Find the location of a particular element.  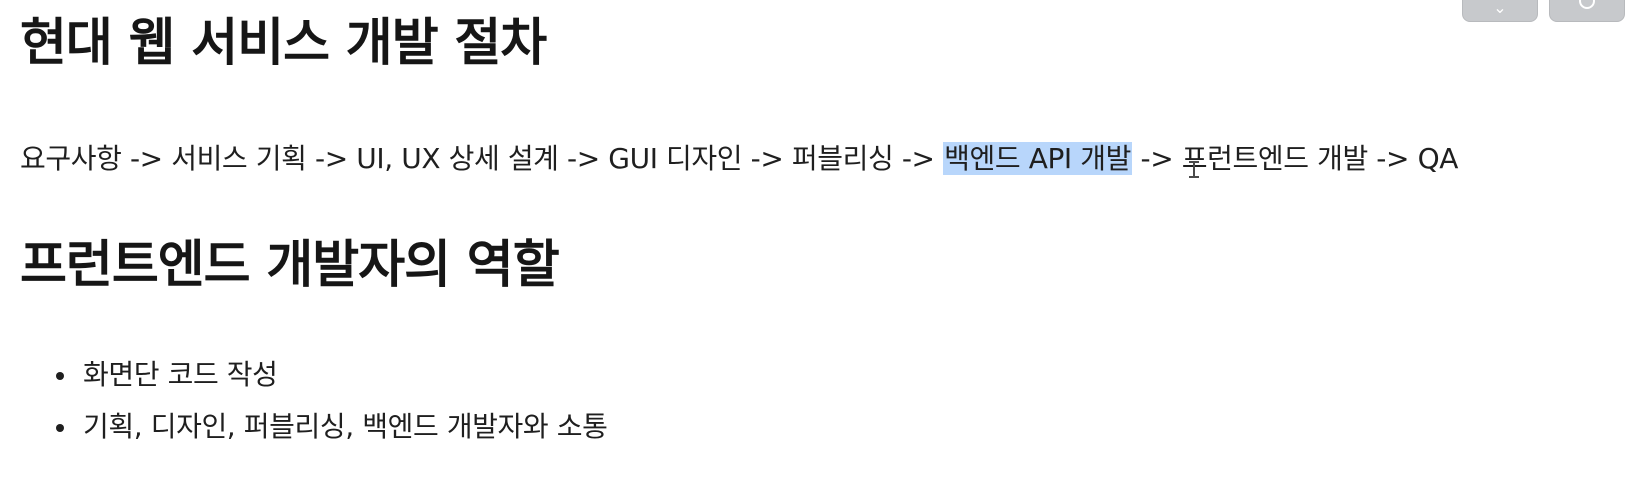

share-button: ⌄ is located at coordinates (1500, 11).